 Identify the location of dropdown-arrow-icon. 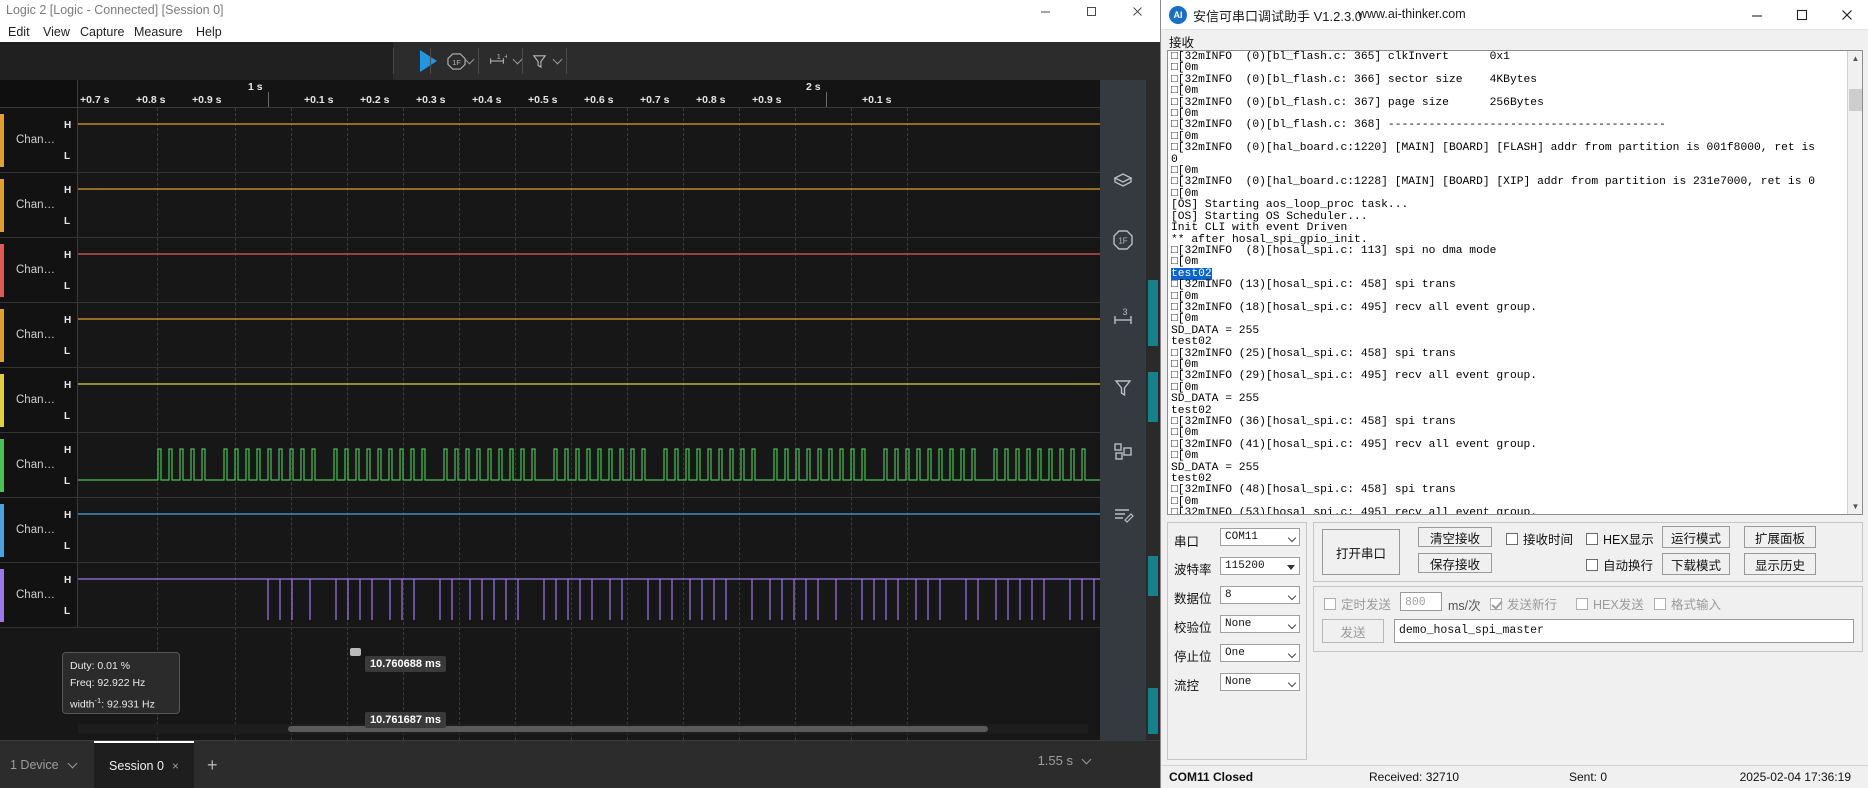
(1291, 567).